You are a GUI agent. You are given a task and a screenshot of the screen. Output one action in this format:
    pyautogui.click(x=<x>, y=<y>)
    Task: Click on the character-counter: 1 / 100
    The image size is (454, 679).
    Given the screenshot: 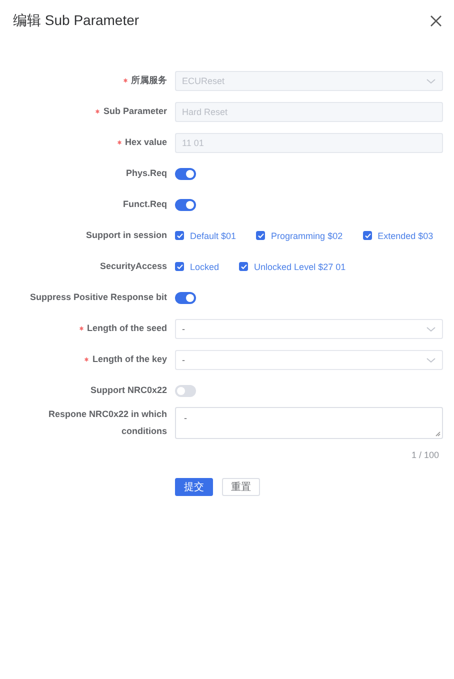 What is the action you would take?
    pyautogui.click(x=425, y=455)
    